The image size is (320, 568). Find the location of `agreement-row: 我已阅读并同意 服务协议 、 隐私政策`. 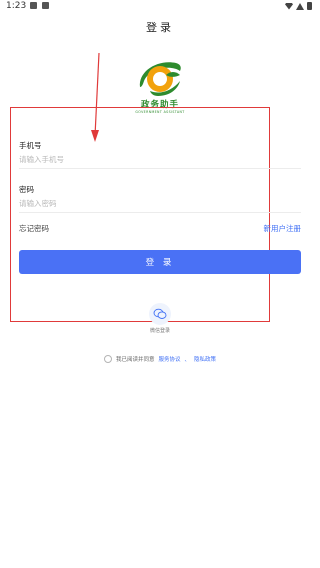

agreement-row: 我已阅读并同意 服务协议 、 隐私政策 is located at coordinates (160, 359).